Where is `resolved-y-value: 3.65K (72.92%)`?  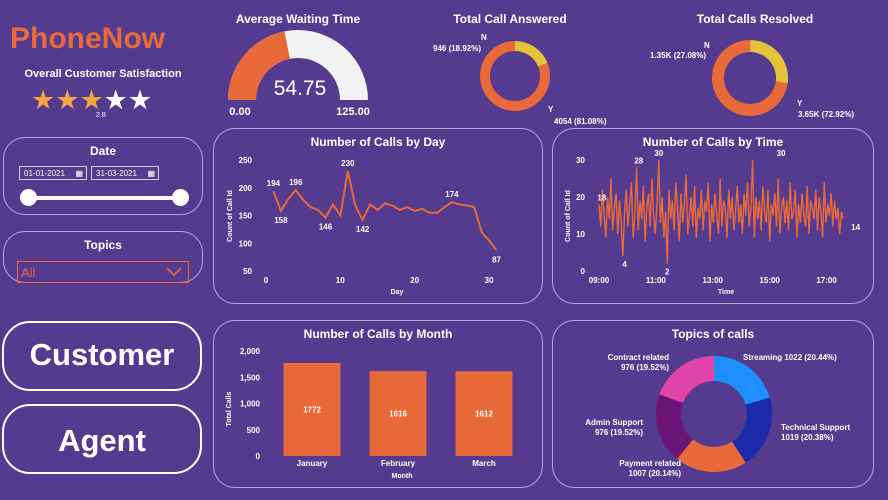
resolved-y-value: 3.65K (72.92%) is located at coordinates (826, 114).